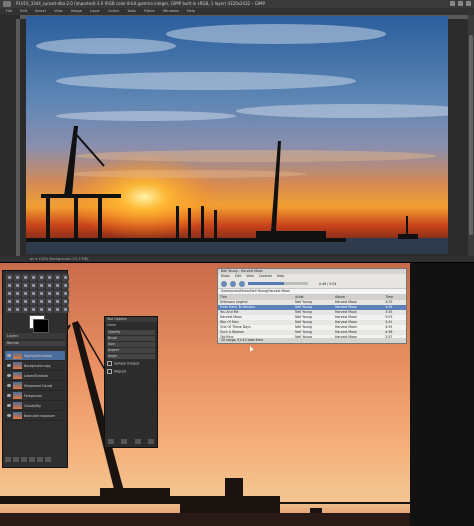 This screenshot has width=474, height=526. What do you see at coordinates (35, 406) in the screenshot?
I see `layer-row: Clouds/Sky` at bounding box center [35, 406].